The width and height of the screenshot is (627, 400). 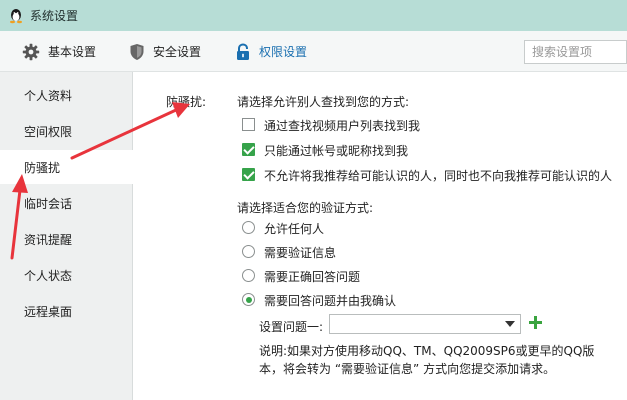 I want to click on add-question-icon, so click(x=535, y=322).